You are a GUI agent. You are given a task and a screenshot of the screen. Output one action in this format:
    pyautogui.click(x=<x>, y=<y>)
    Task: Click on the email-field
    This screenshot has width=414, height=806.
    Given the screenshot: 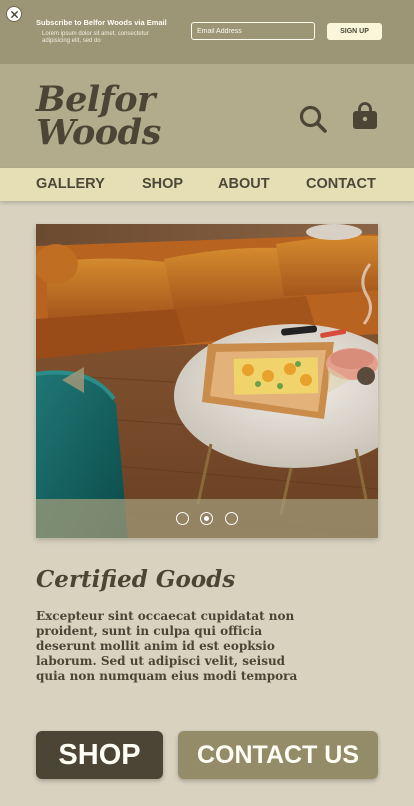 What is the action you would take?
    pyautogui.click(x=253, y=31)
    